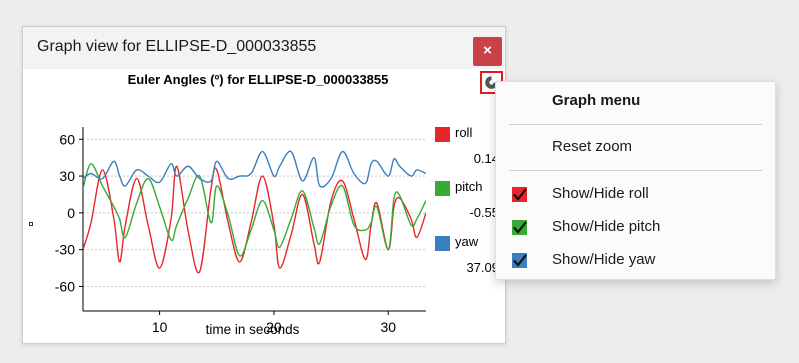 The width and height of the screenshot is (799, 363). Describe the element at coordinates (388, 327) in the screenshot. I see `x-tick-label: 30` at that location.